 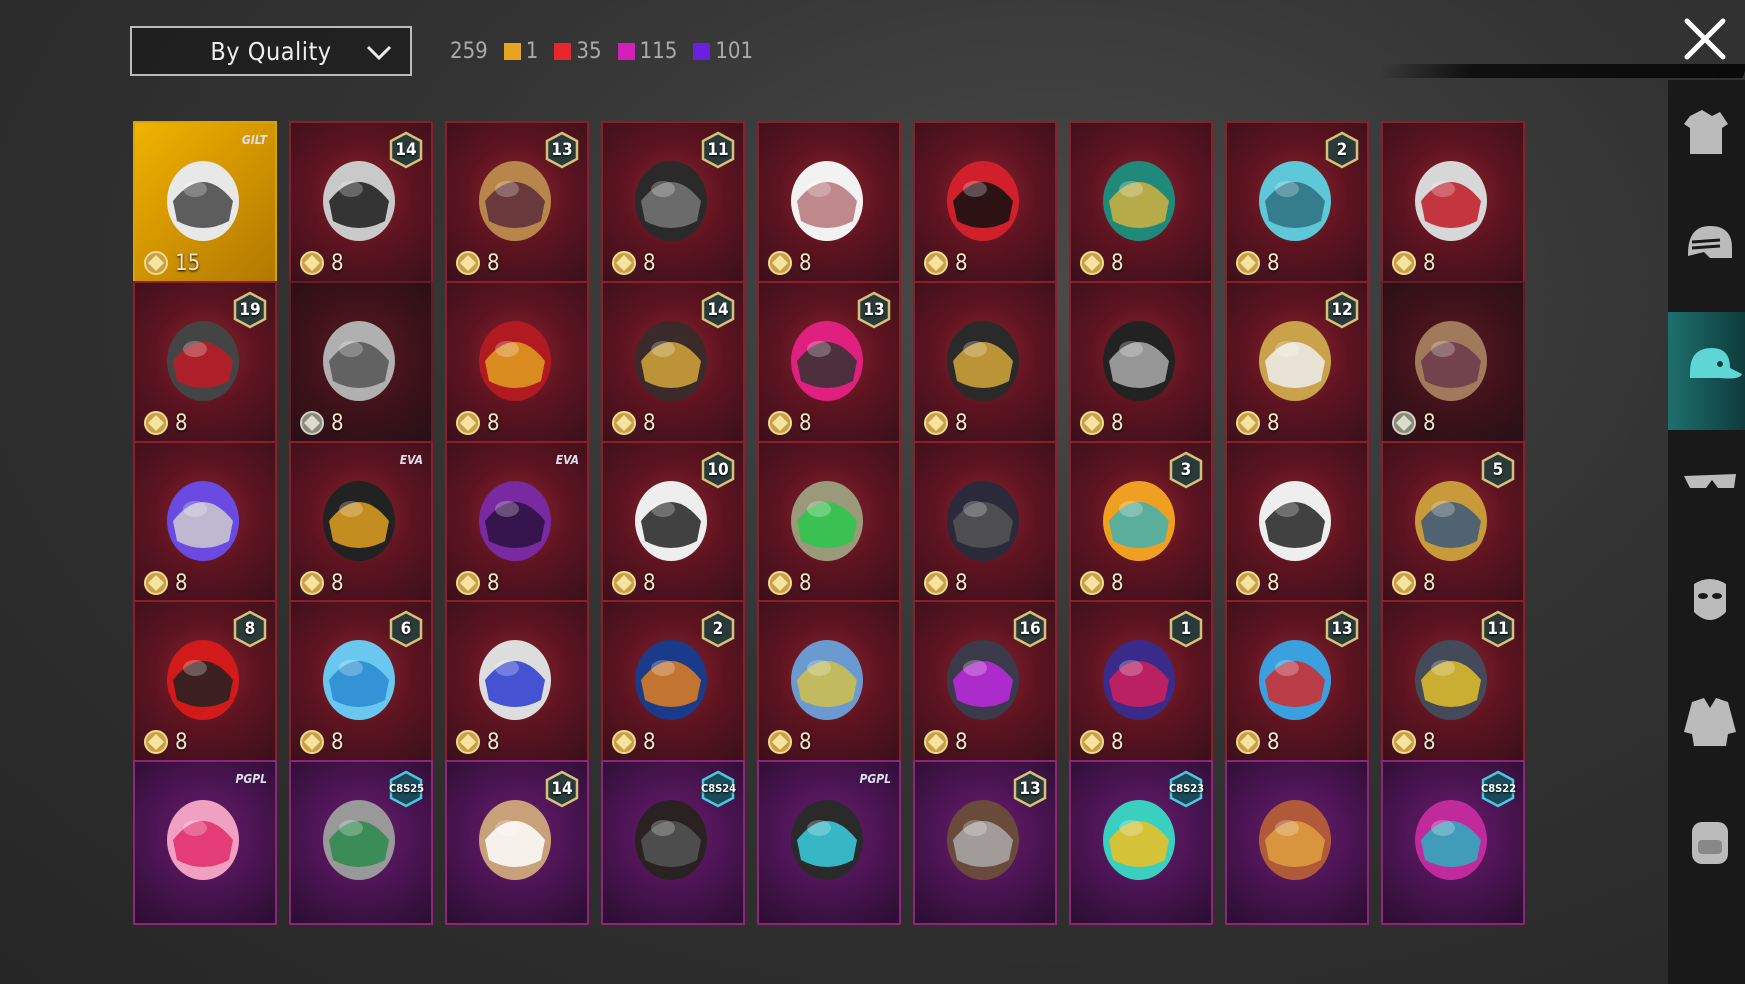 I want to click on item-card: 88, so click(x=205, y=682).